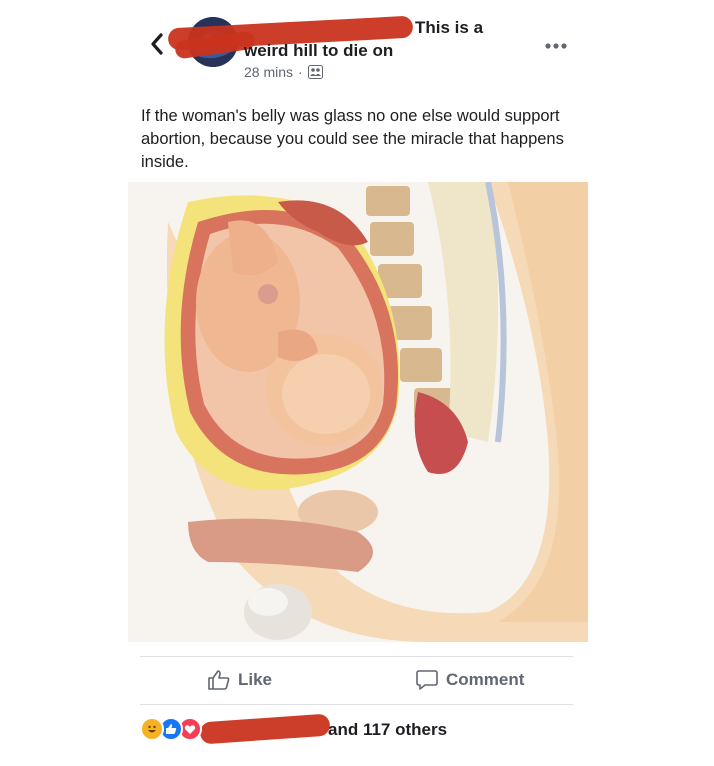  I want to click on haha-reaction-icon, so click(152, 729).